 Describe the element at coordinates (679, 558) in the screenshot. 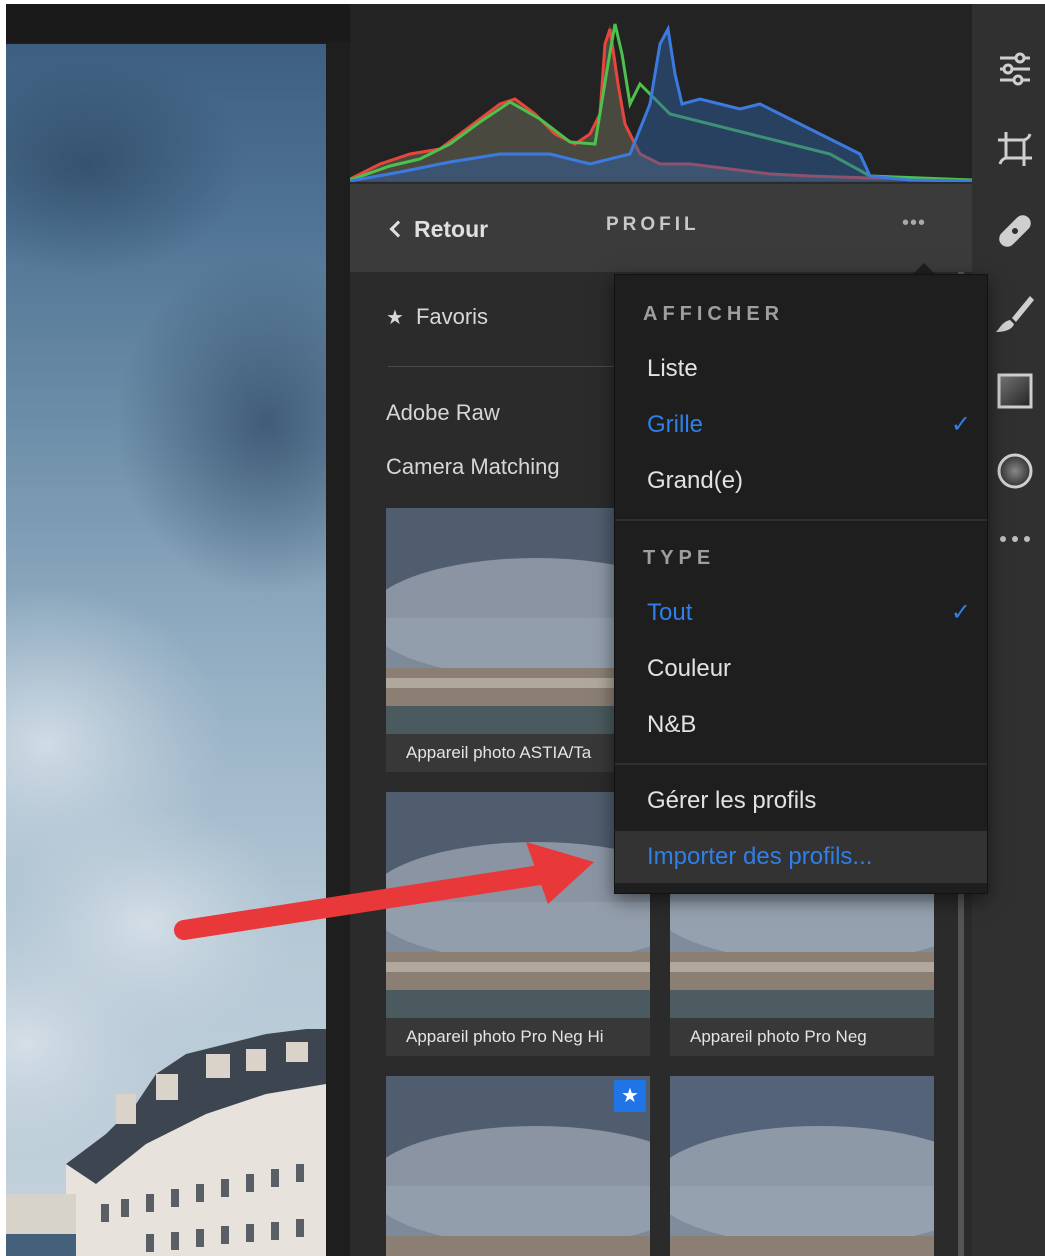

I see `menu-section-type: TYPE` at that location.